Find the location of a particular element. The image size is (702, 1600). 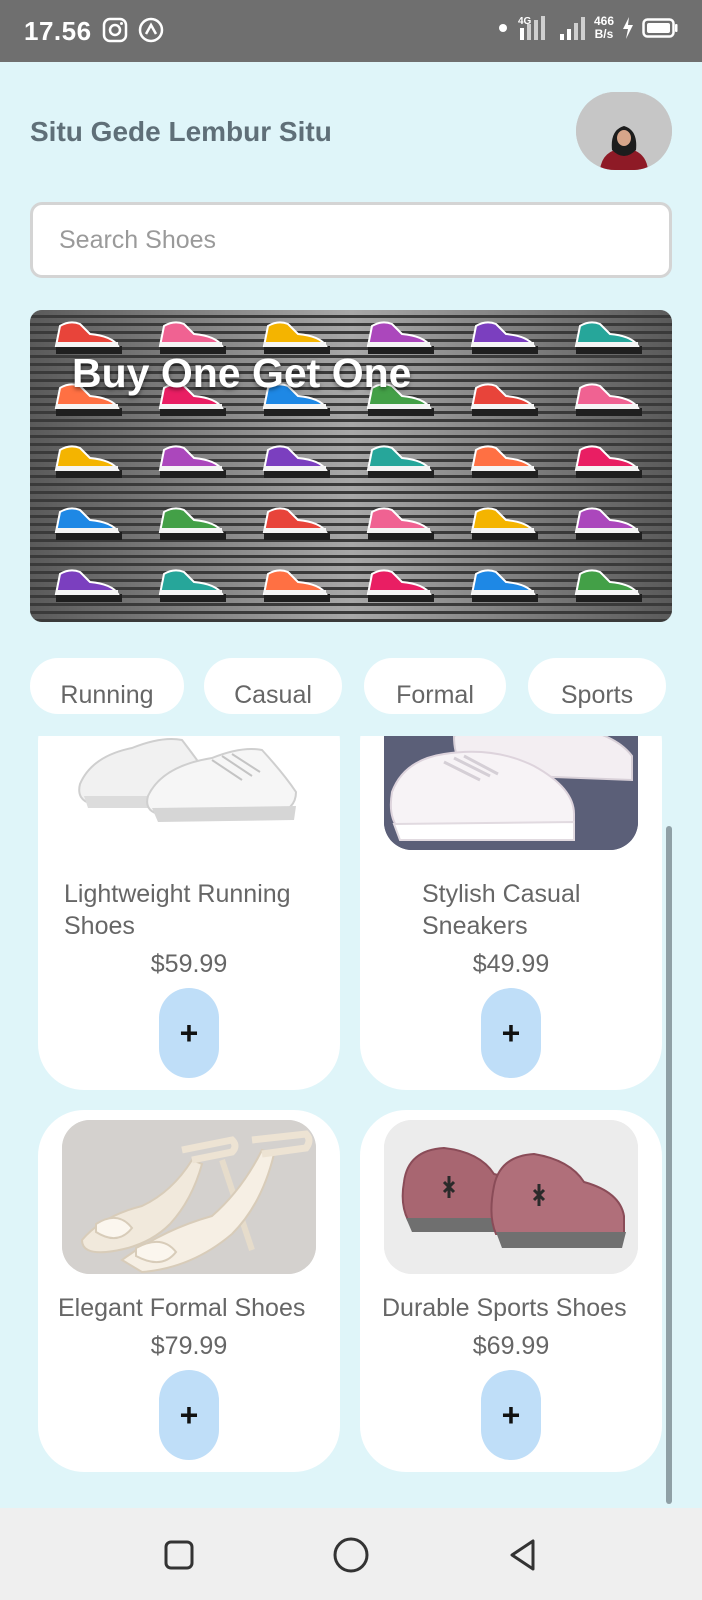

category-chip-formal: Formal is located at coordinates (435, 686).